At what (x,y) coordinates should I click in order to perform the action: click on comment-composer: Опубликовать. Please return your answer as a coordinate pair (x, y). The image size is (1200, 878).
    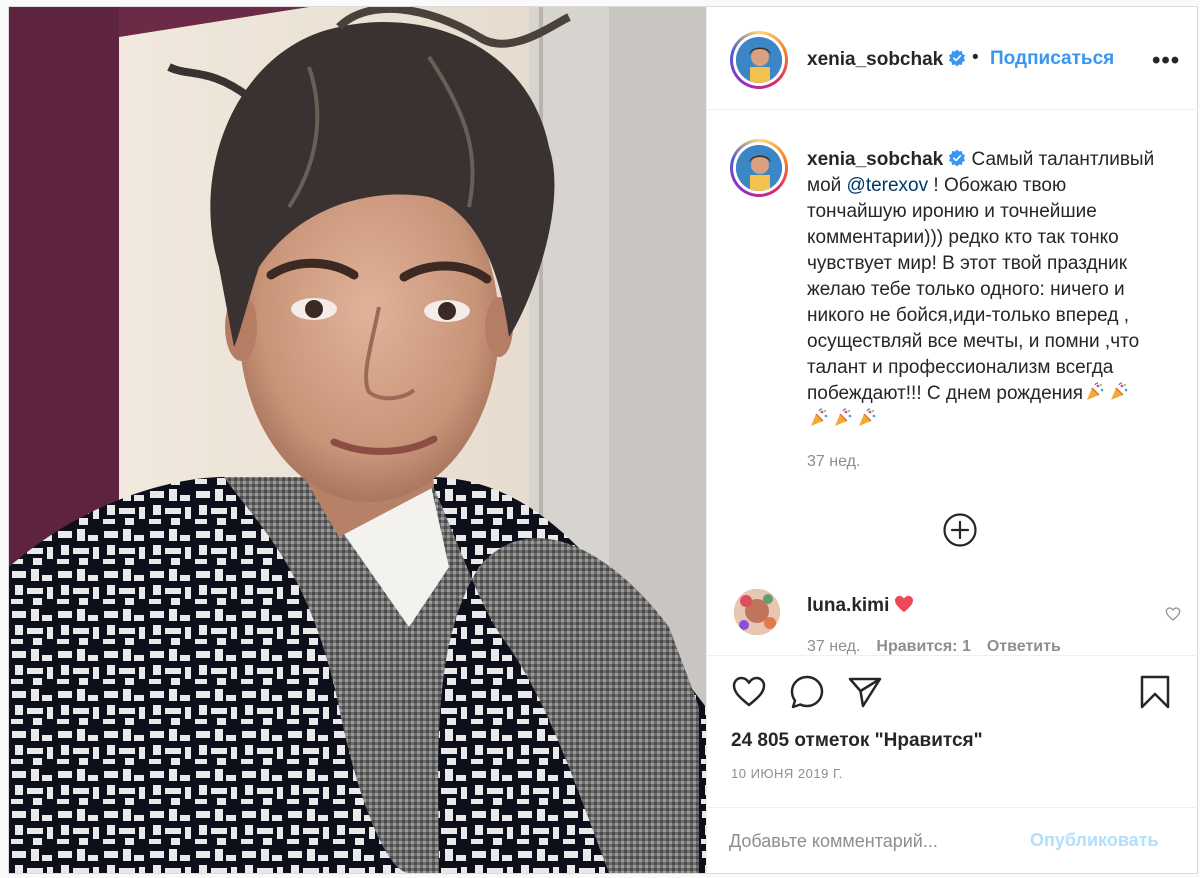
    Looking at the image, I should click on (952, 840).